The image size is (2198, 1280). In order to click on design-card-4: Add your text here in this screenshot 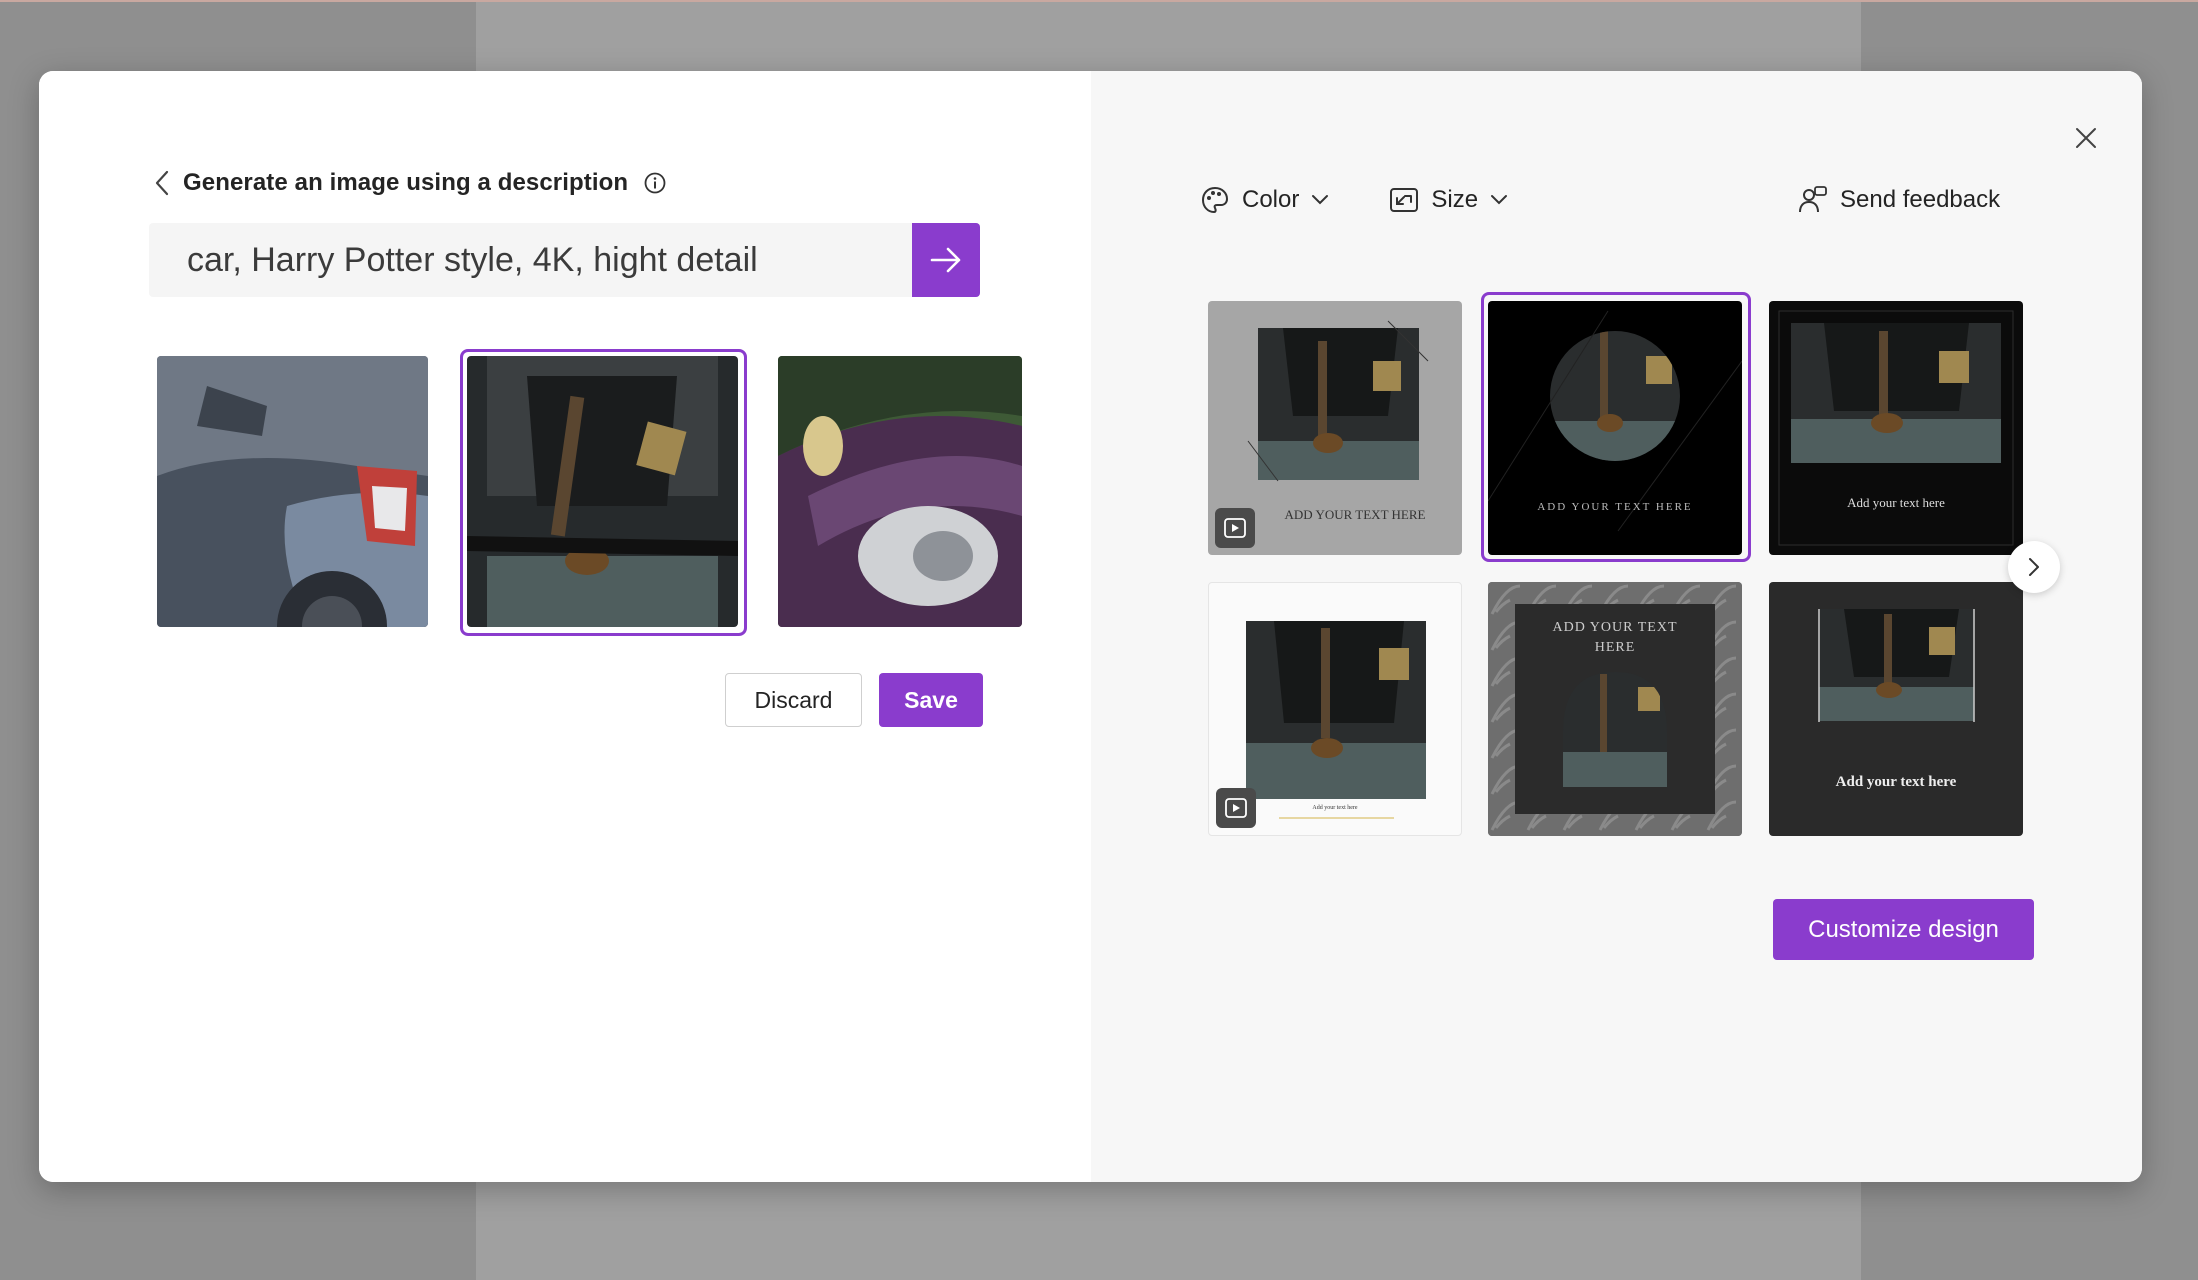, I will do `click(1335, 709)`.